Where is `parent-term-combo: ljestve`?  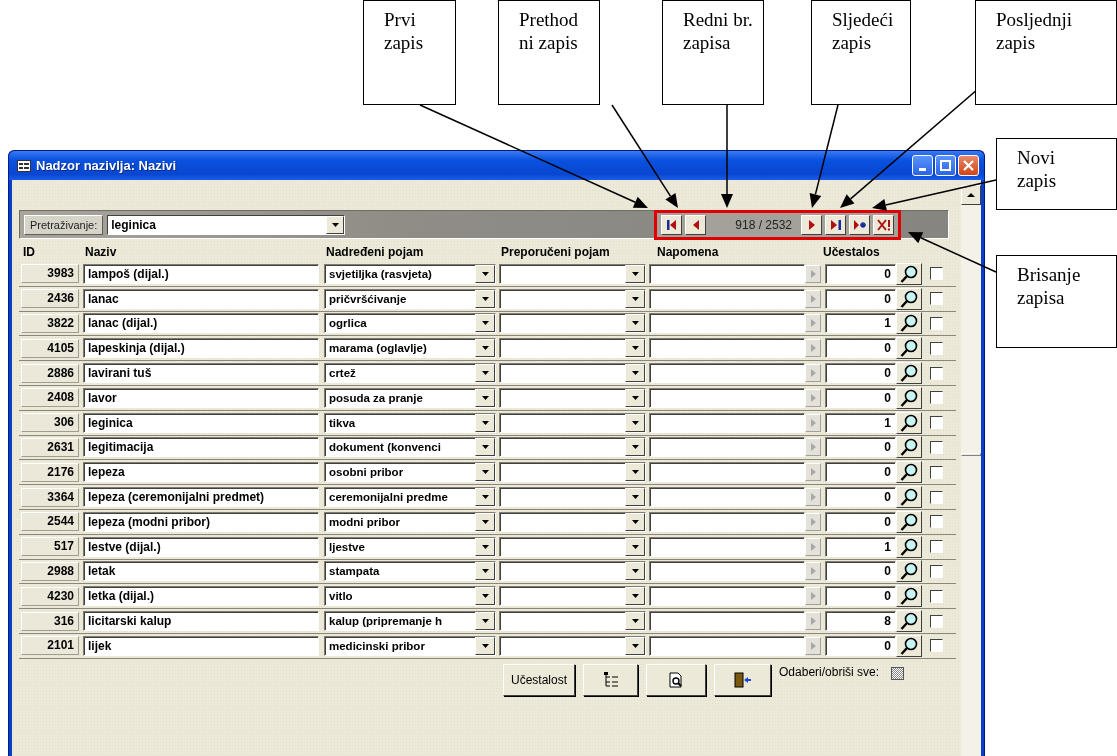
parent-term-combo: ljestve is located at coordinates (410, 546).